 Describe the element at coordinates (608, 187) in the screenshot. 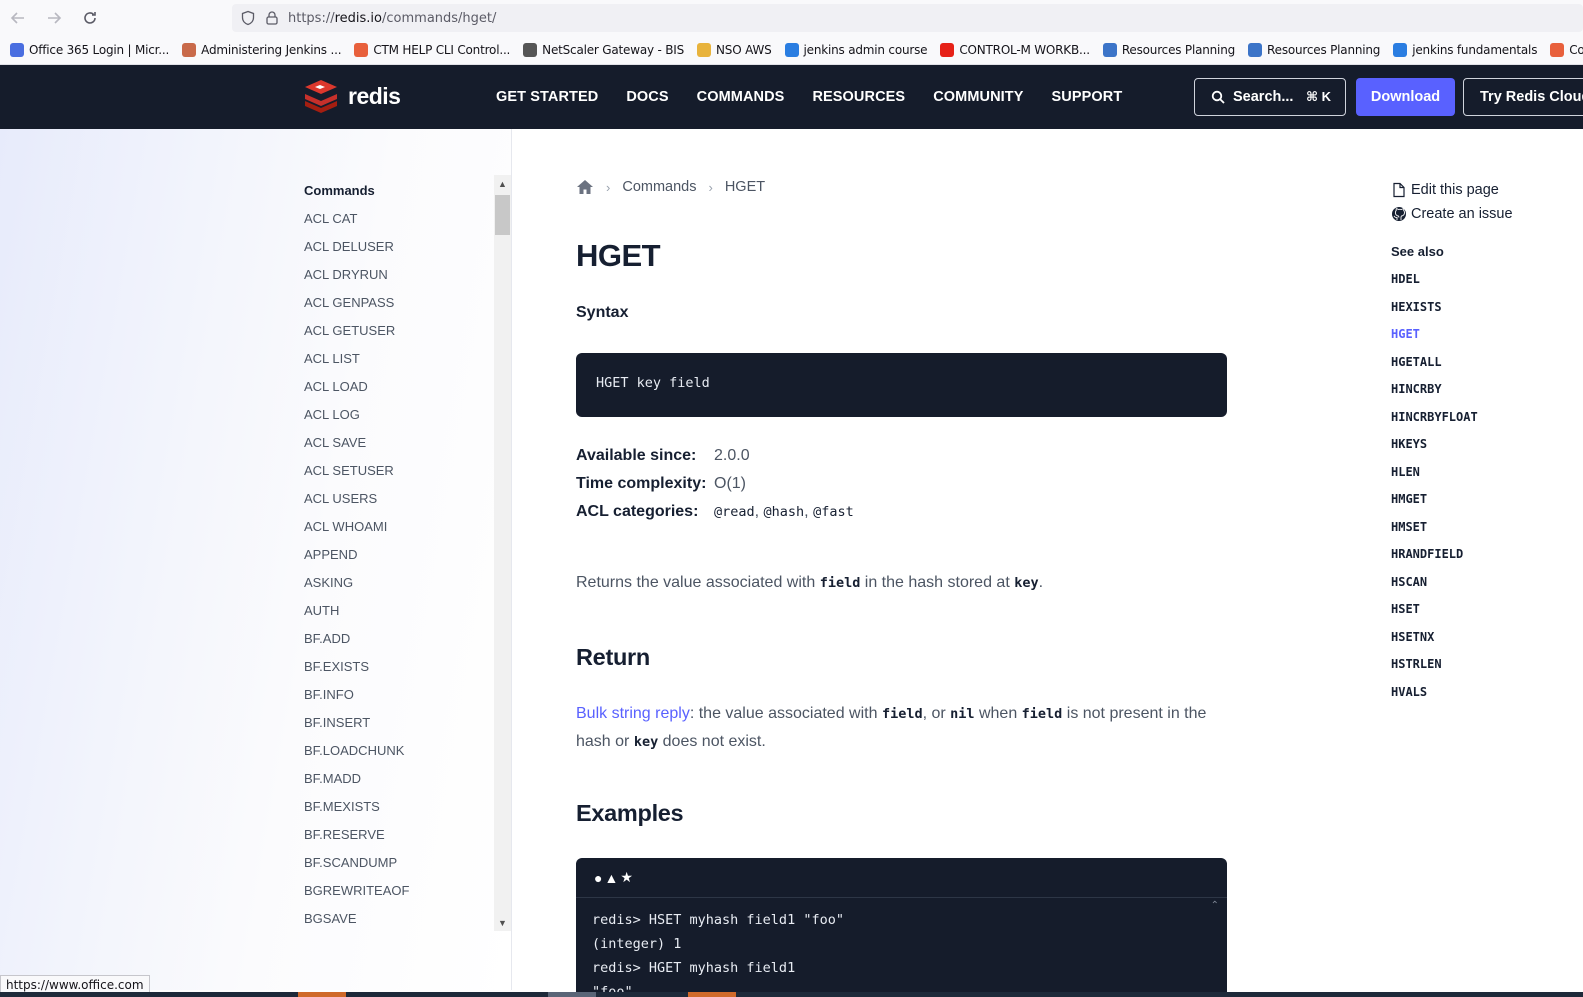

I see `chevron-right-icon: ›` at that location.